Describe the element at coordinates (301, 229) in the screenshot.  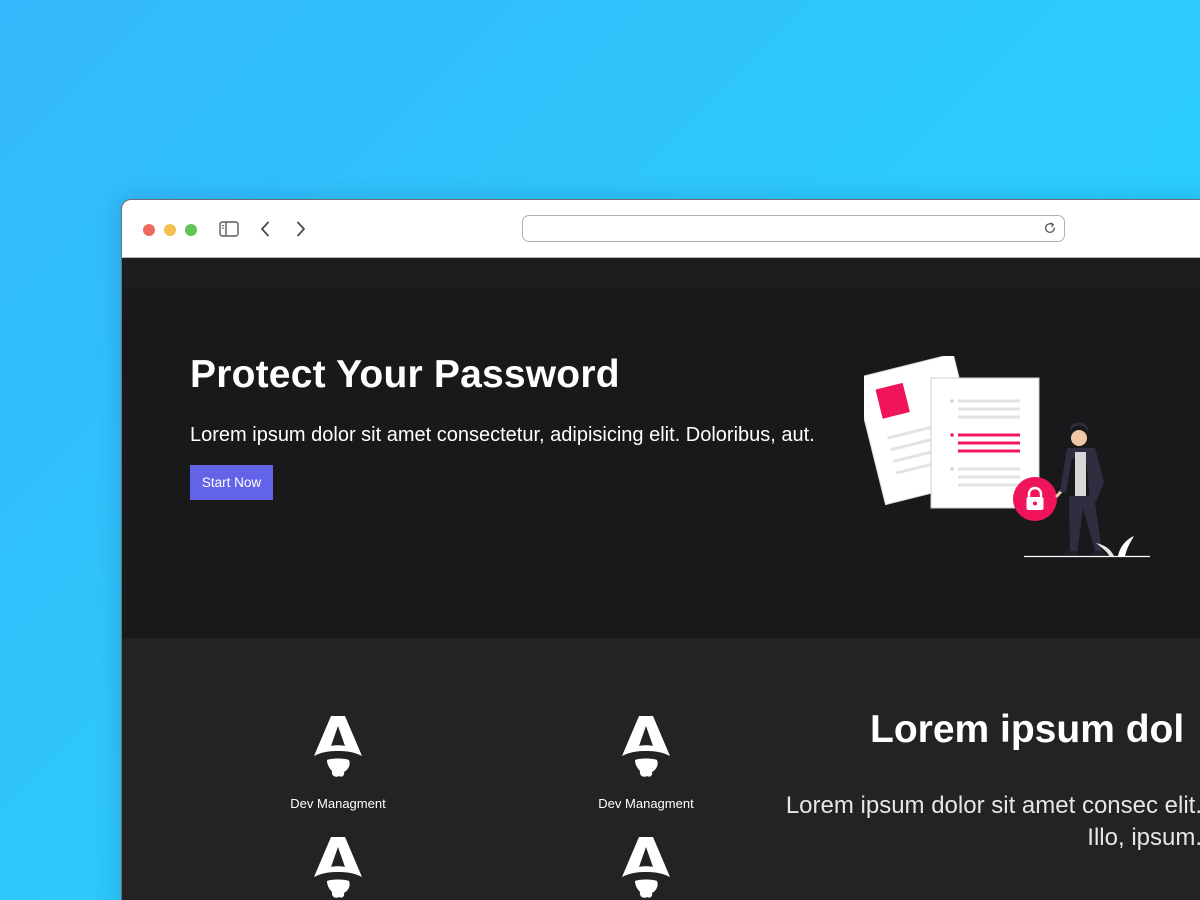
I see `forward-icon` at that location.